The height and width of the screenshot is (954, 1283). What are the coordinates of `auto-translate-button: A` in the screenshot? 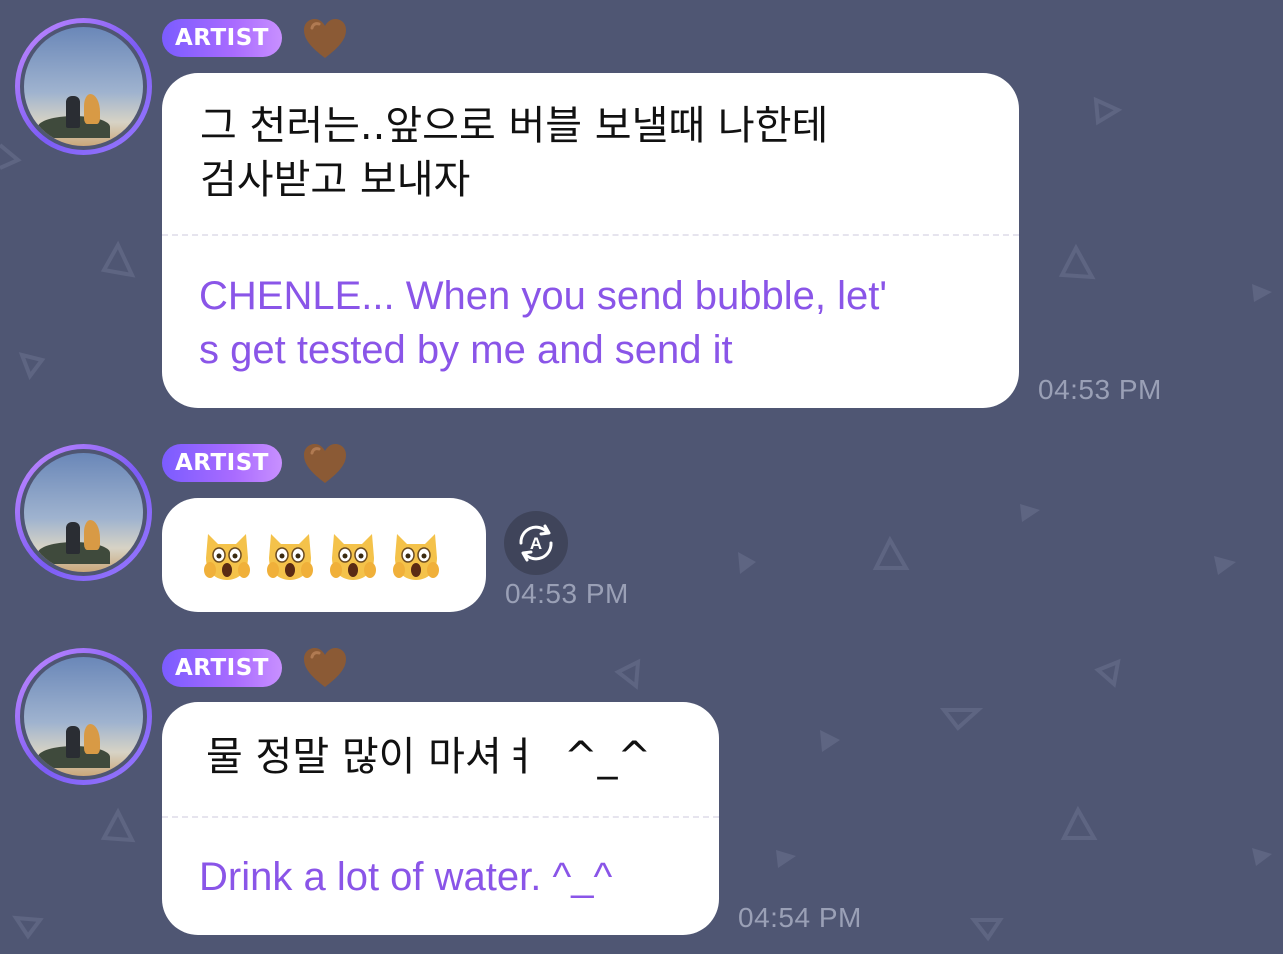 It's located at (536, 543).